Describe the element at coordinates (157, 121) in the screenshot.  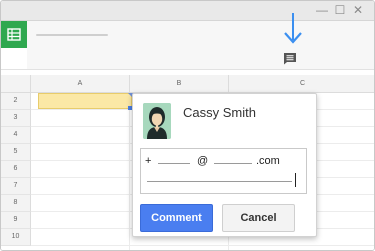
I see `avatar` at that location.